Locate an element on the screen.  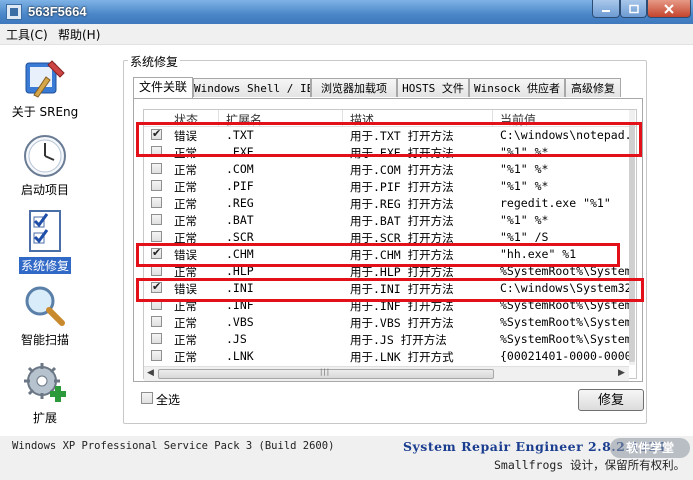
tab-advanced-repair: 高级修复 is located at coordinates (593, 87).